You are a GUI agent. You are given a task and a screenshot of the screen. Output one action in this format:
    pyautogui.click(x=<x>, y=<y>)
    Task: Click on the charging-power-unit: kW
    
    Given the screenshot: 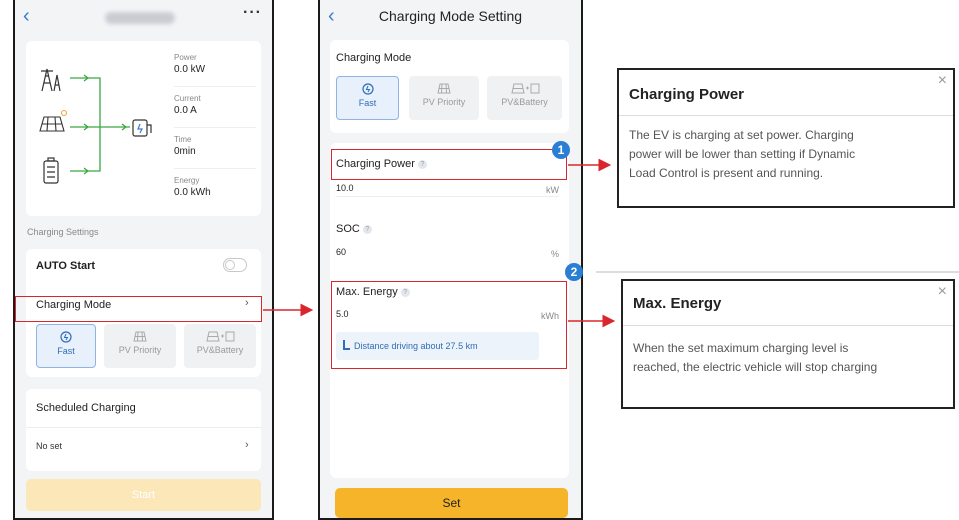 What is the action you would take?
    pyautogui.click(x=552, y=190)
    